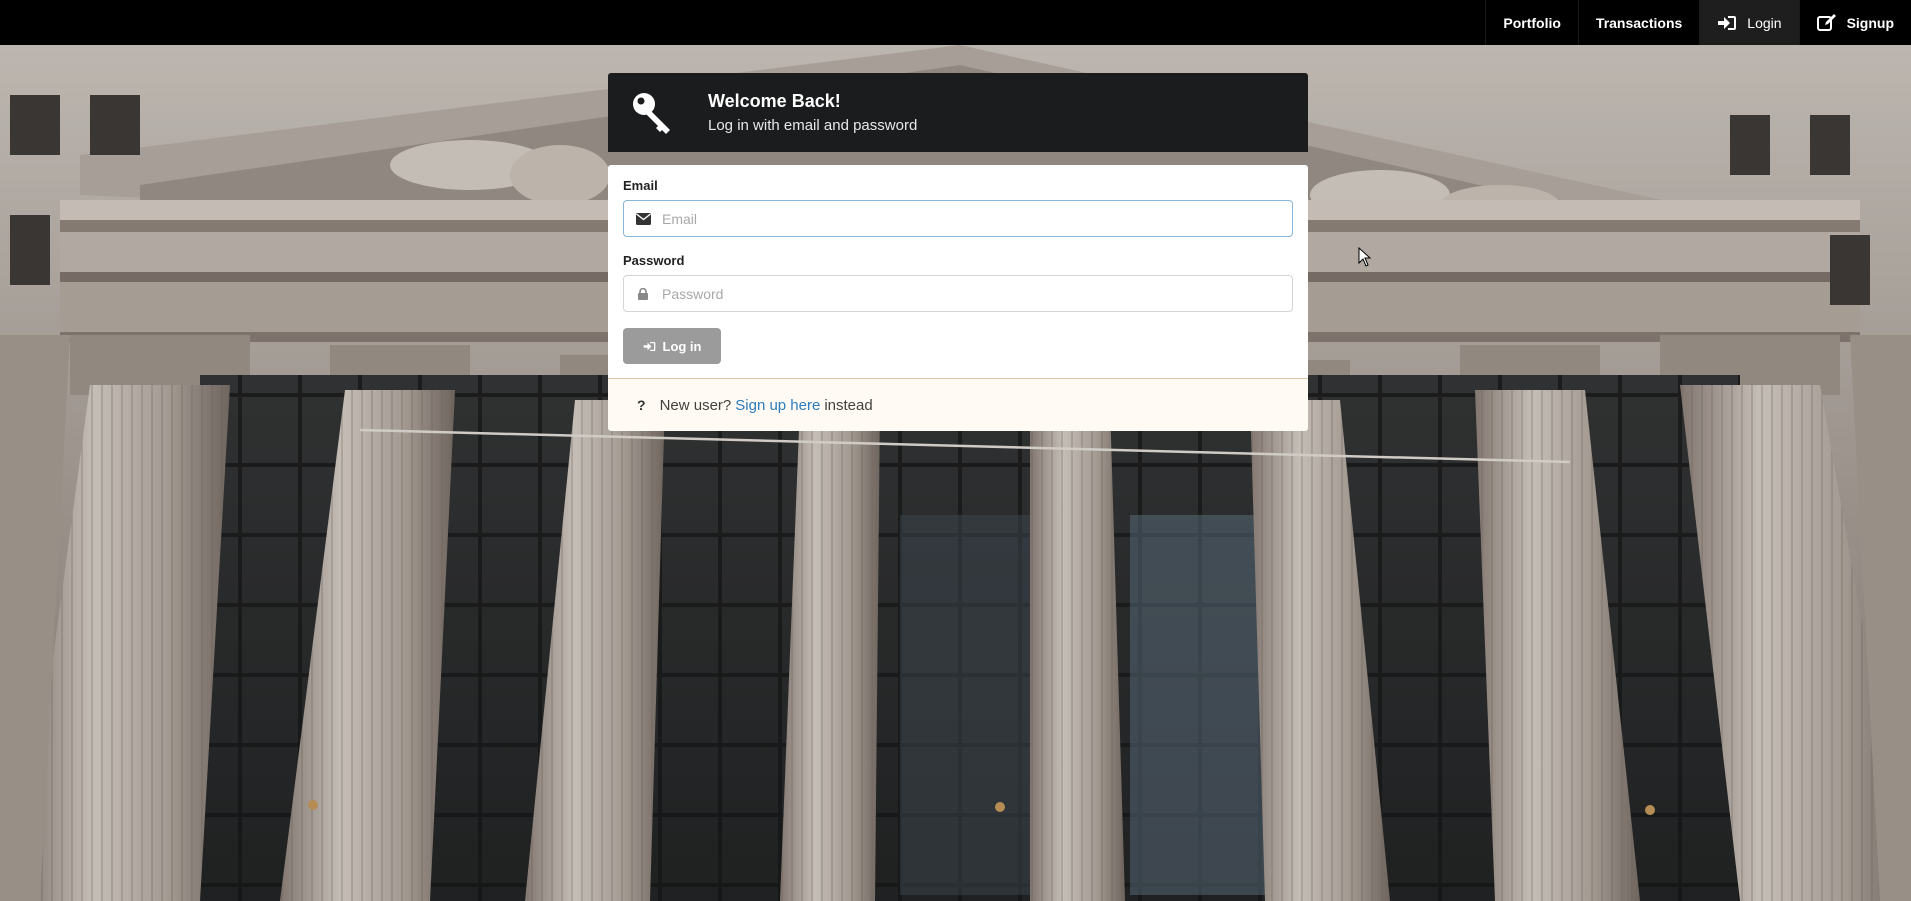 This screenshot has height=901, width=1911. I want to click on password-label: Password, so click(654, 260).